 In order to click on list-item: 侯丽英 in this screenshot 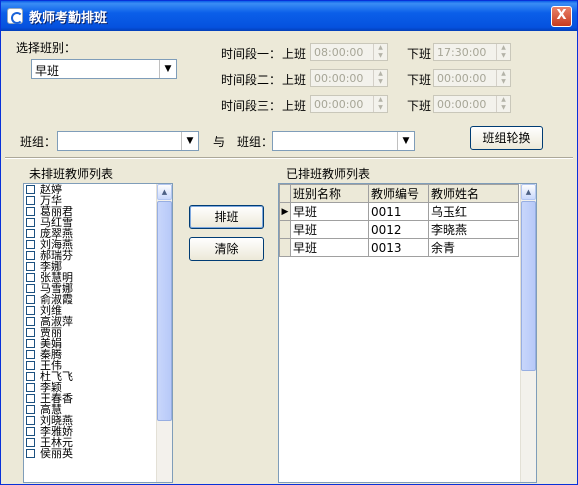, I will do `click(98, 453)`.